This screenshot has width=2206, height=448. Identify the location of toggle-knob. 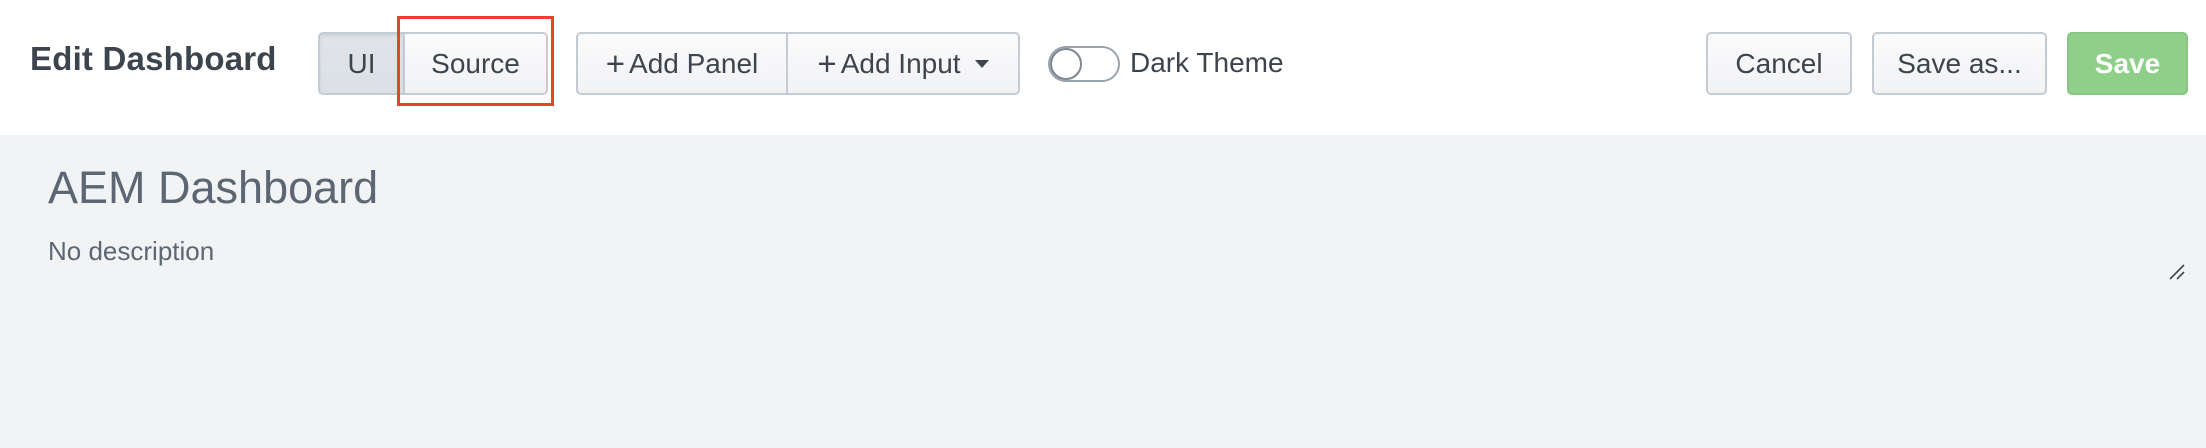
(1066, 64).